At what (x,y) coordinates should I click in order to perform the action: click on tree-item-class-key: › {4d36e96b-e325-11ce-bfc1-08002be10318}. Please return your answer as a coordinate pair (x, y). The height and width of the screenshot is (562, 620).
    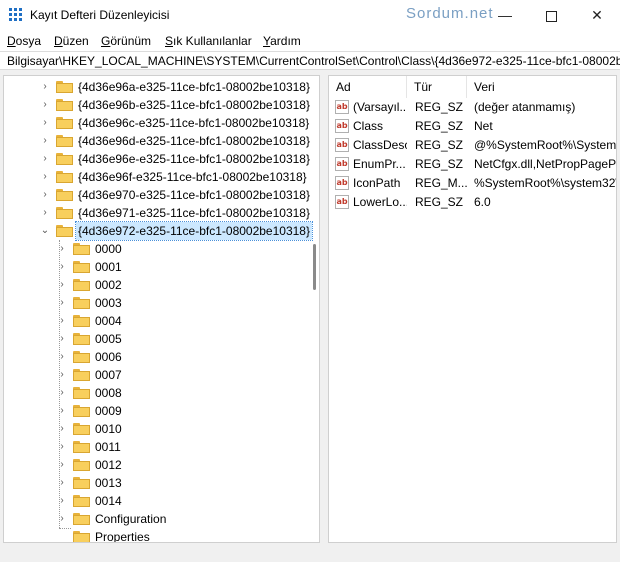
    Looking at the image, I should click on (157, 105).